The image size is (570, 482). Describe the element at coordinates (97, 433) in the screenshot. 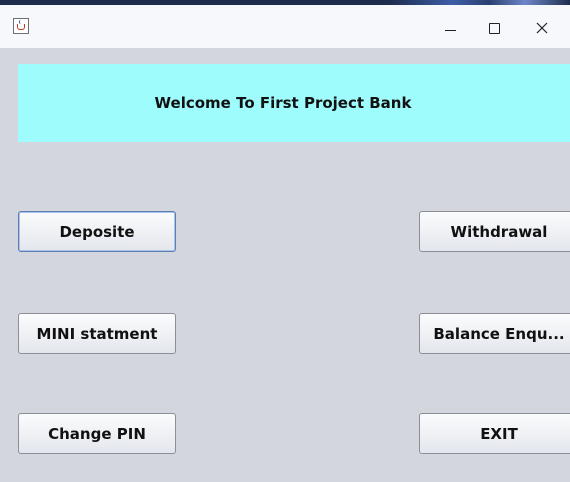

I see `change-pin-button: Change PIN` at that location.